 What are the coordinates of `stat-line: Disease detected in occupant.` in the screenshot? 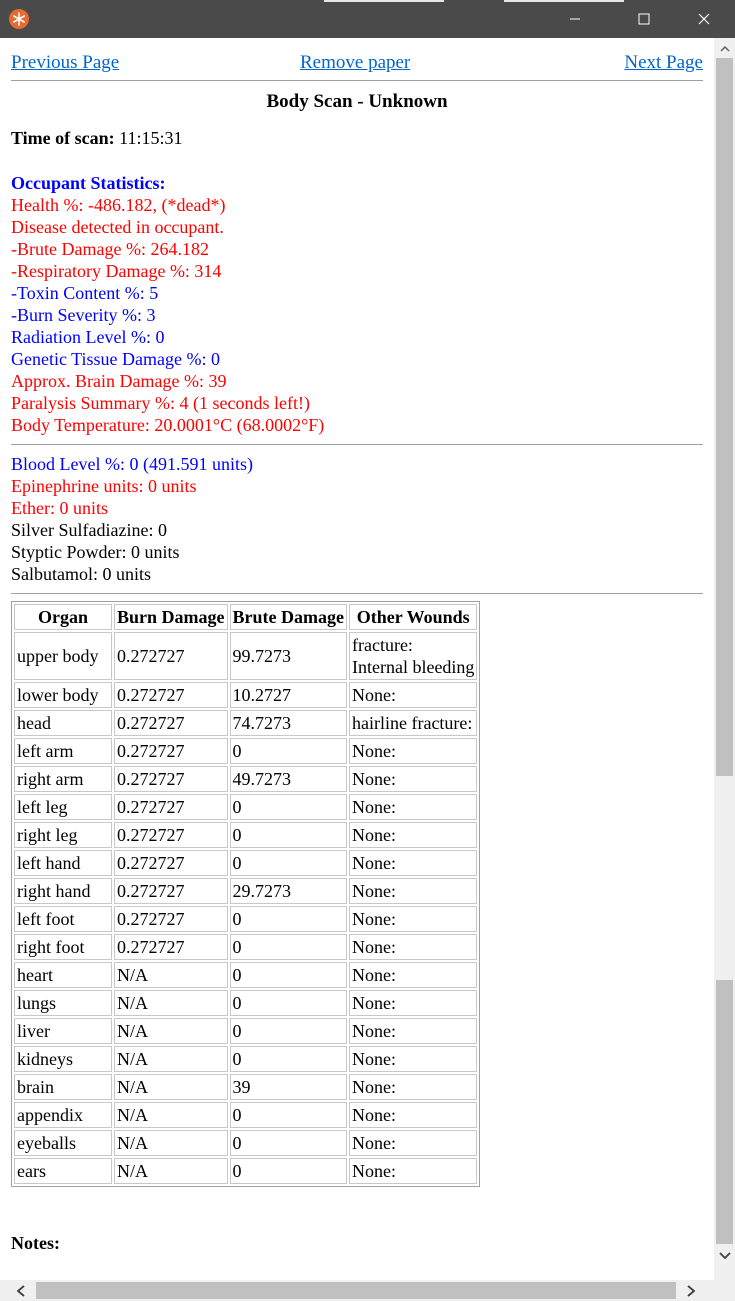 It's located at (117, 227).